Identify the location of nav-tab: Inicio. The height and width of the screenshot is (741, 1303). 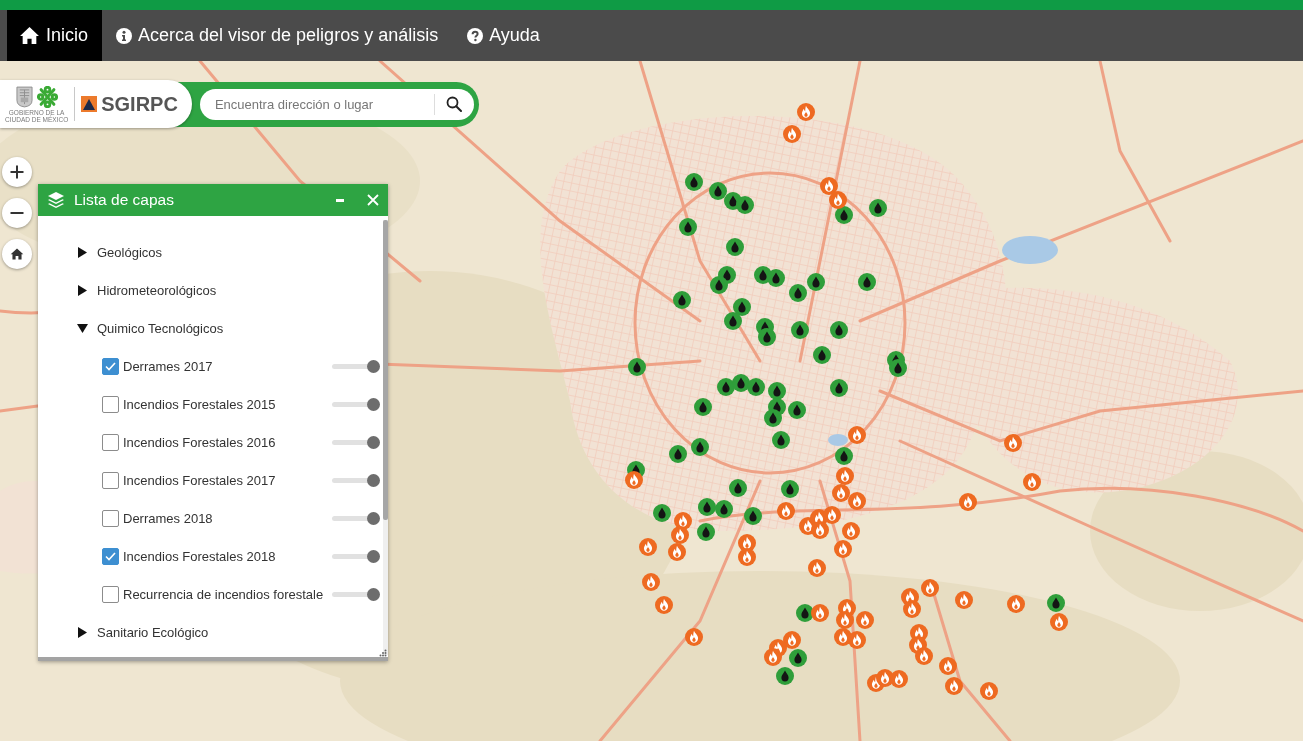
(55, 35).